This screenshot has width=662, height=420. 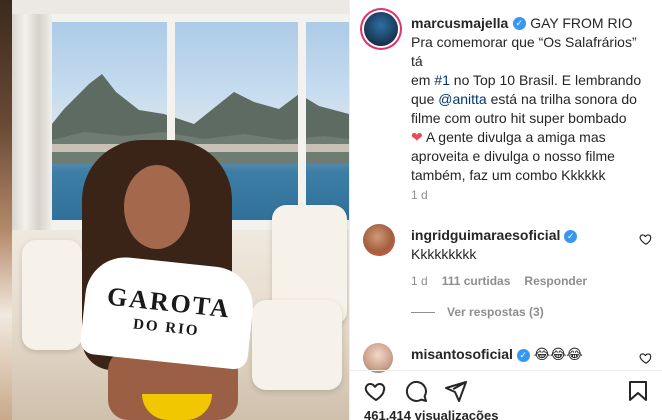 I want to click on shirt-line-1: GAROTA, so click(x=169, y=302).